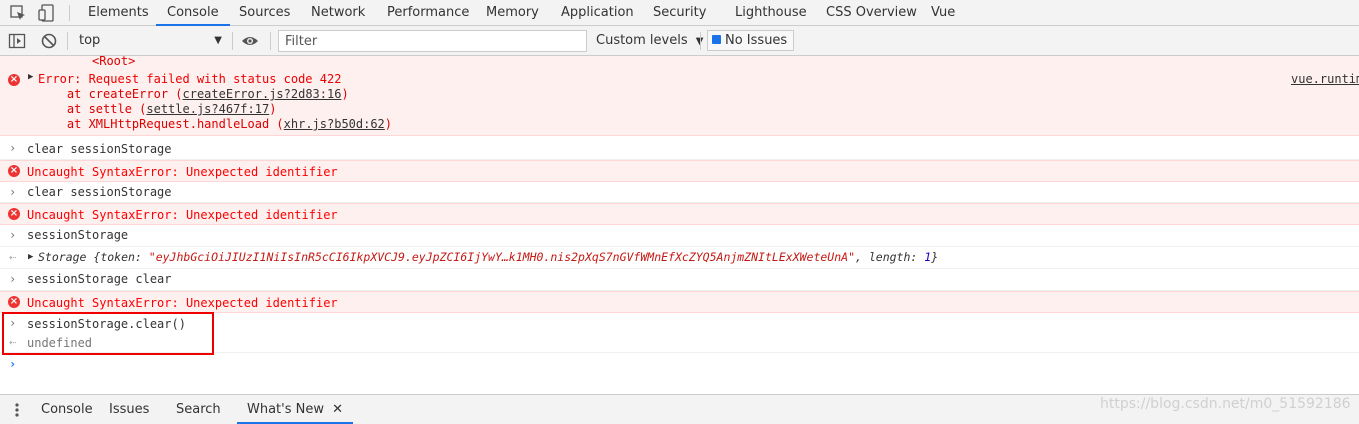 The height and width of the screenshot is (424, 1359). I want to click on drawer-tab-label: What's New, so click(285, 409).